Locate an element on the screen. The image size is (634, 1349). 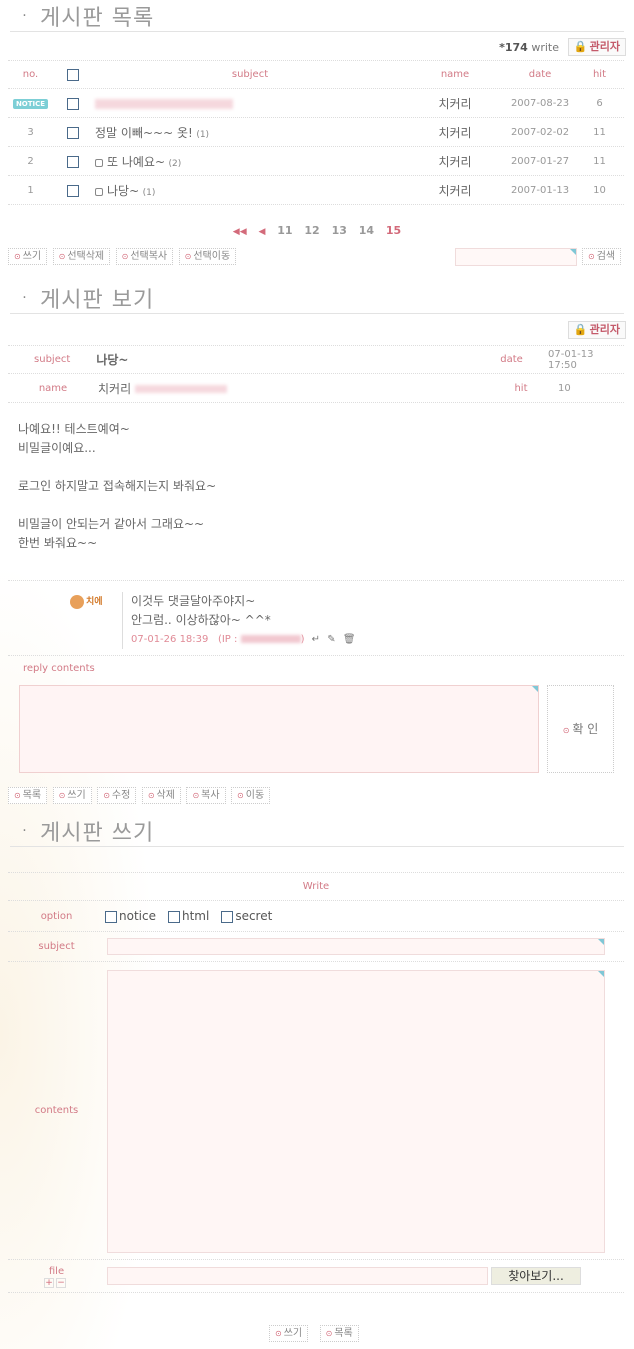
option-row: option notice html secret is located at coordinates (316, 916).